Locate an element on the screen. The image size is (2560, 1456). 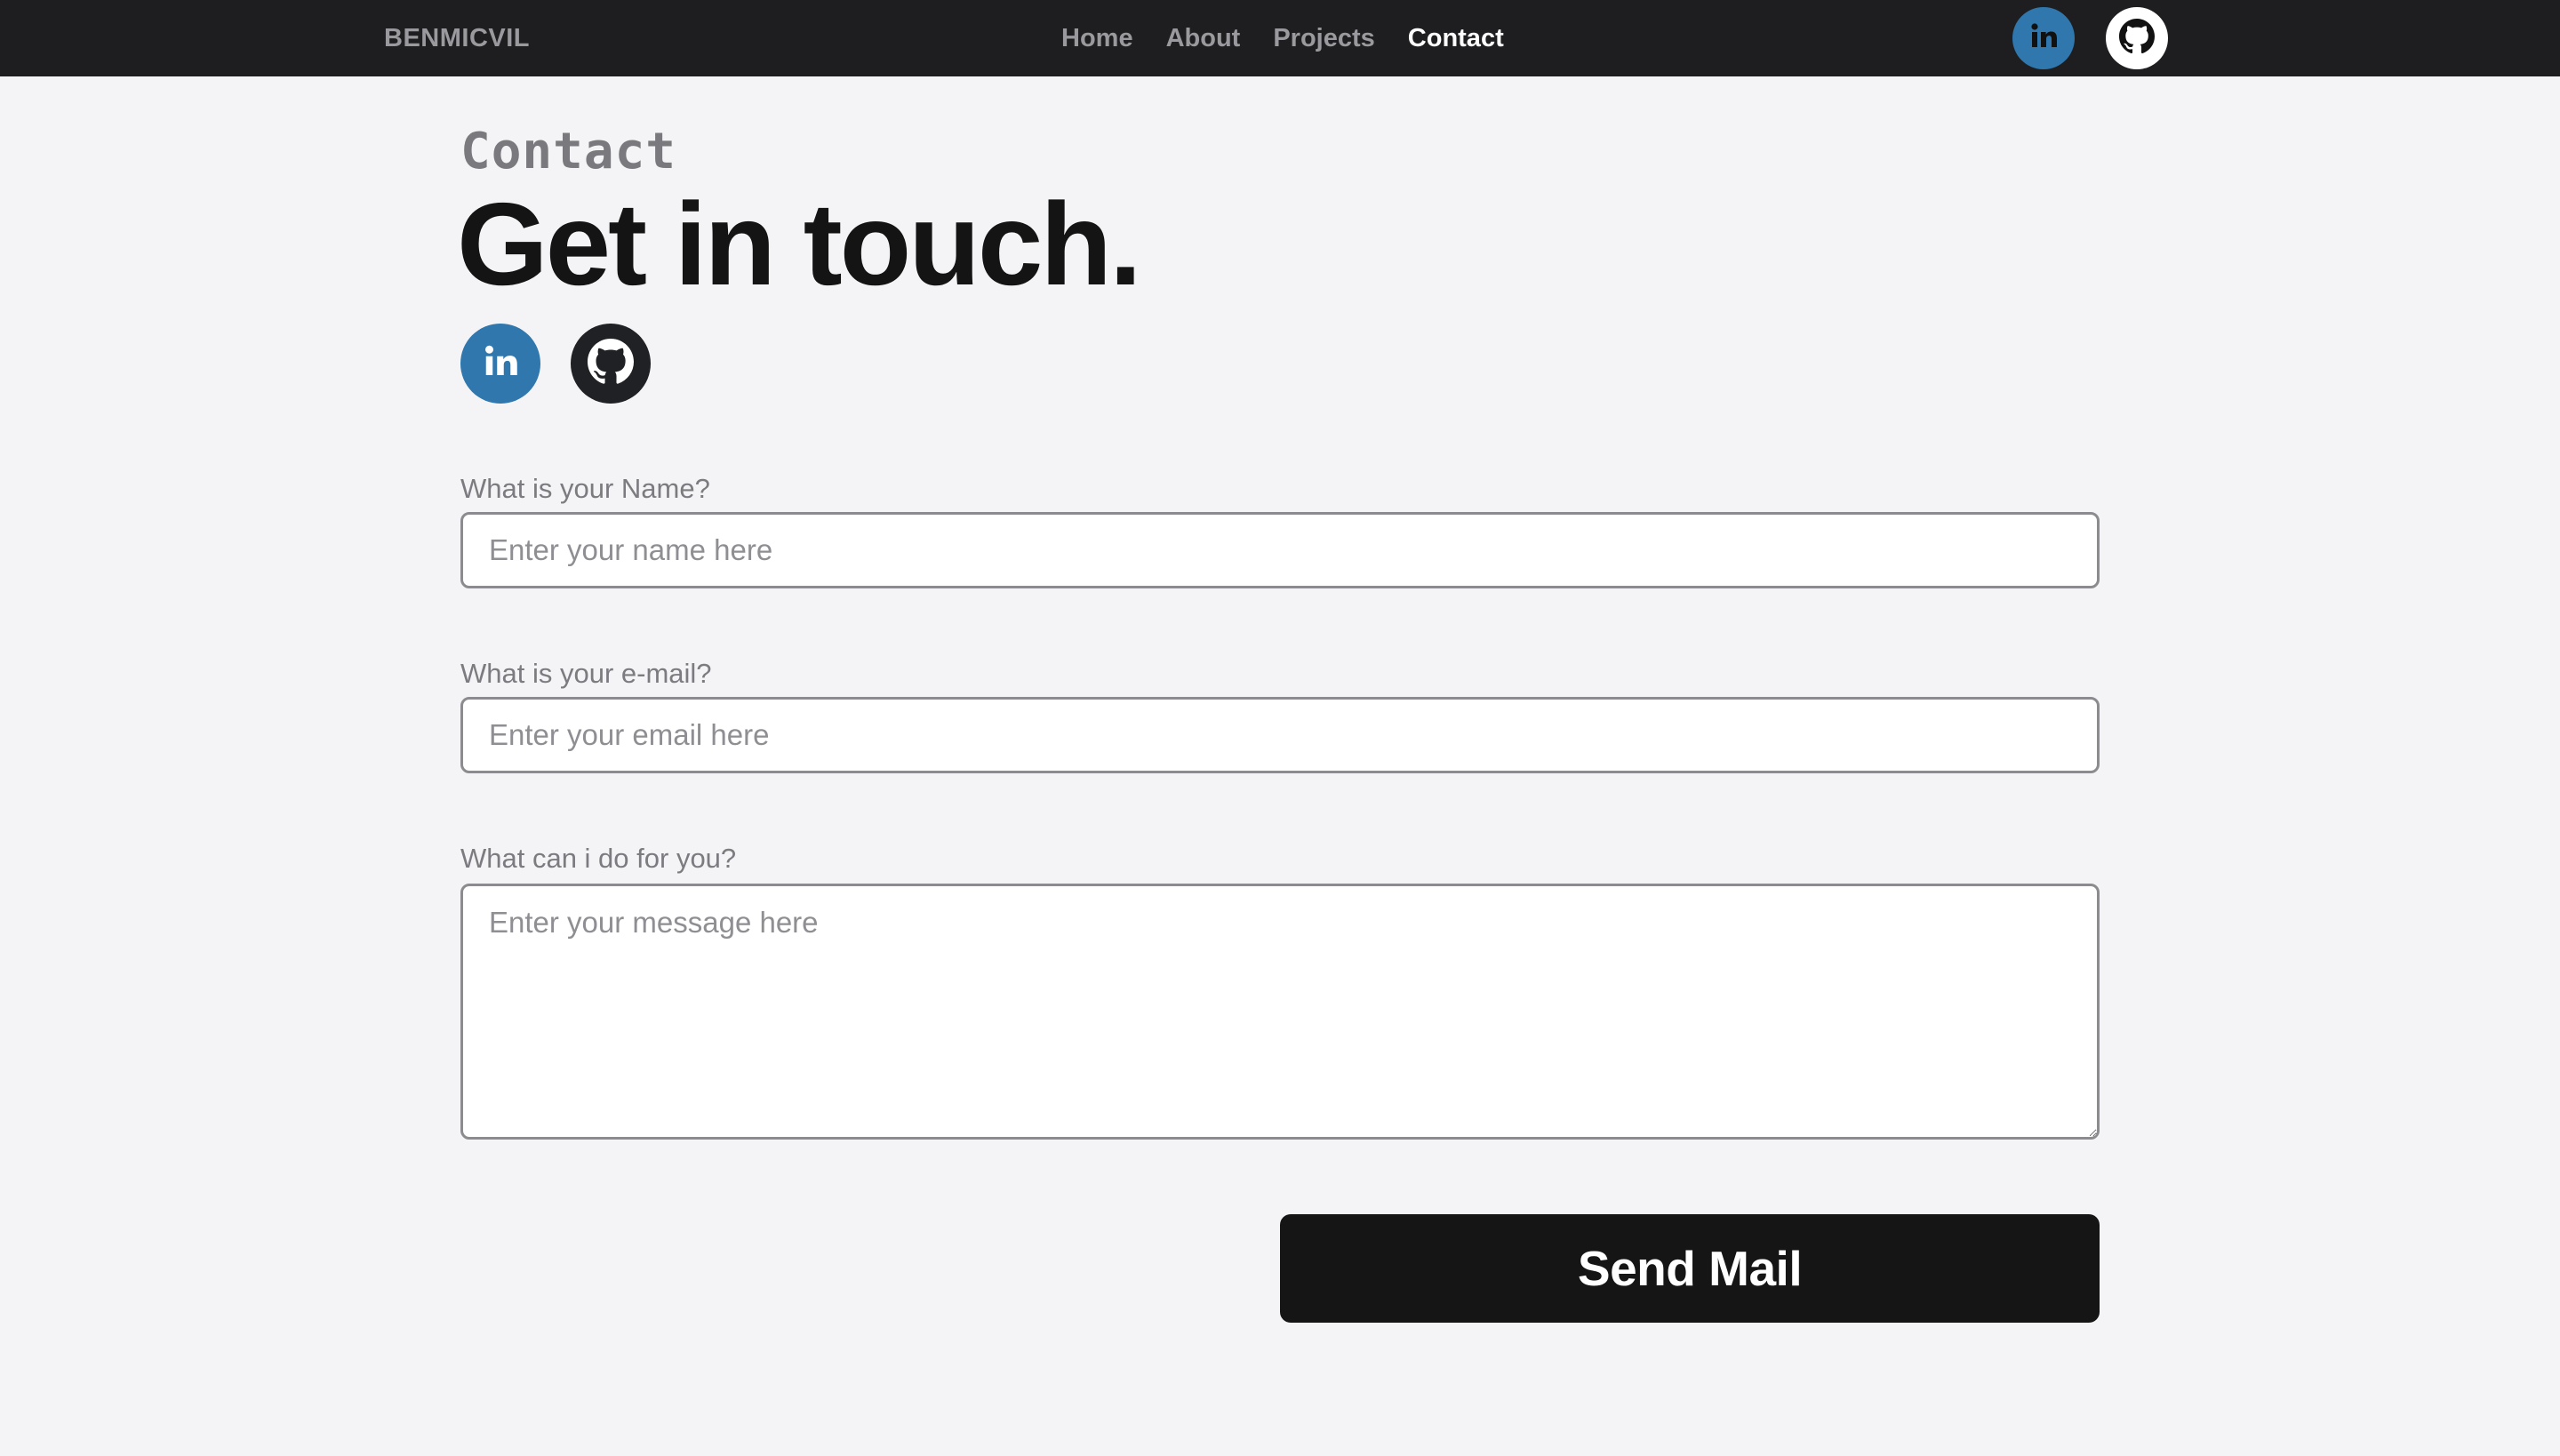
nav-link-projects: Projects is located at coordinates (1323, 38).